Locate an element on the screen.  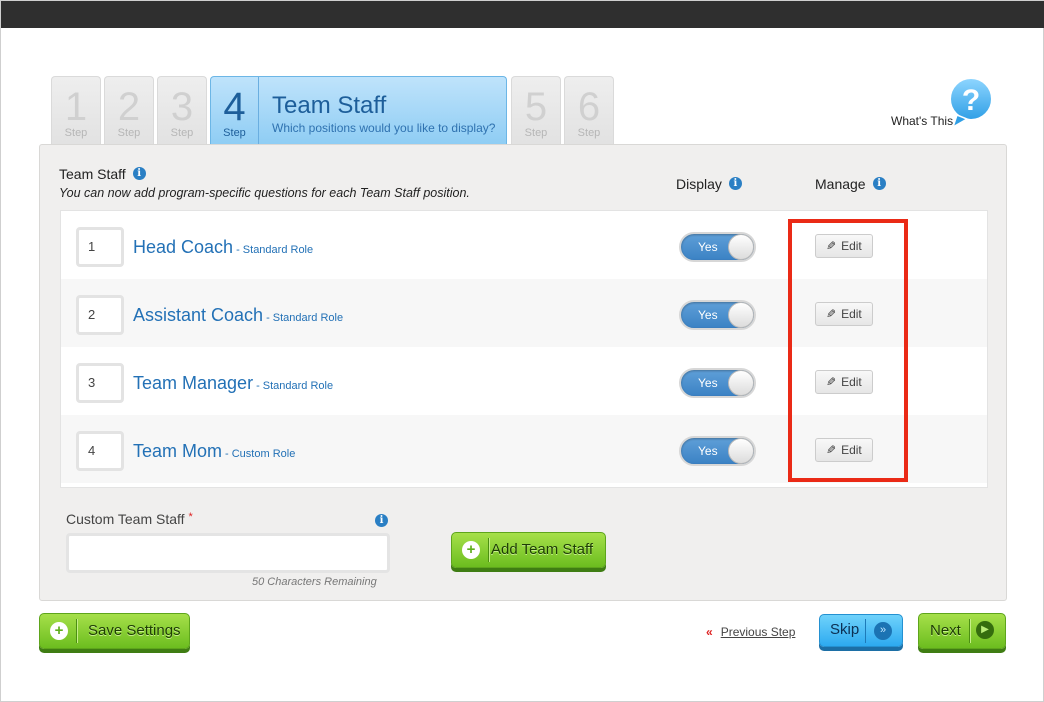
step-number: 4 is located at coordinates (234, 107).